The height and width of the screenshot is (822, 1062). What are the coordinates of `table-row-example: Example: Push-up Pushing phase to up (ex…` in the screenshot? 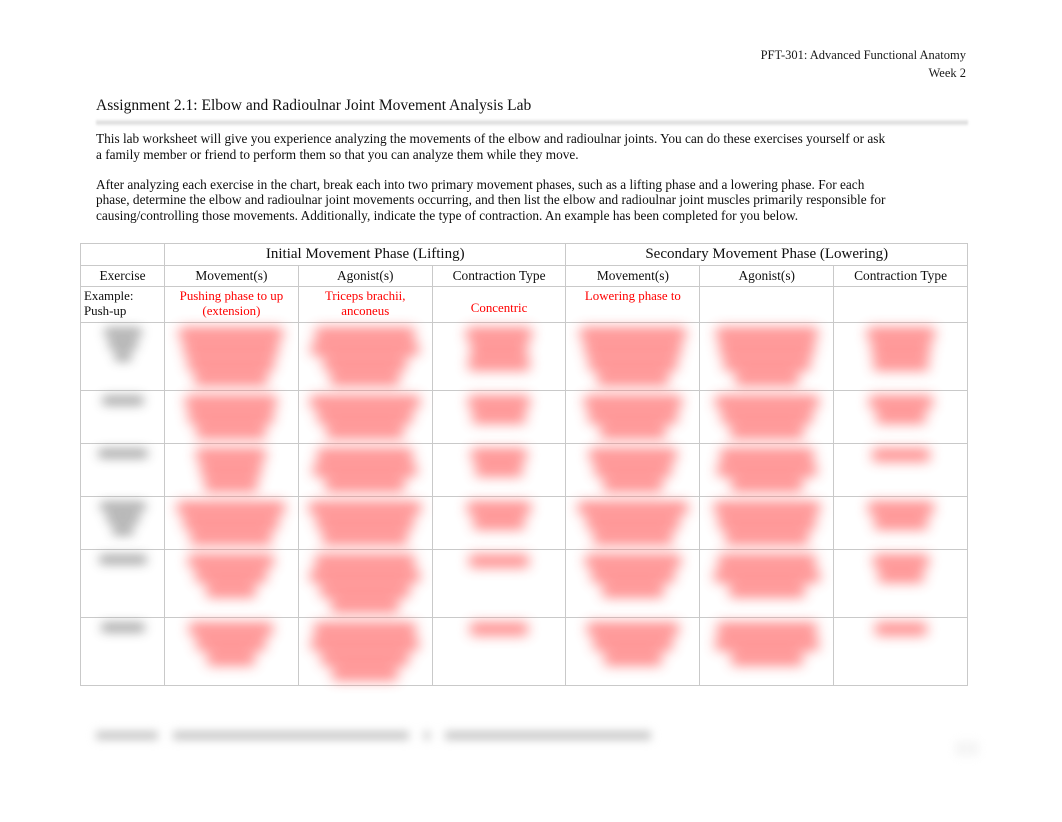 It's located at (524, 304).